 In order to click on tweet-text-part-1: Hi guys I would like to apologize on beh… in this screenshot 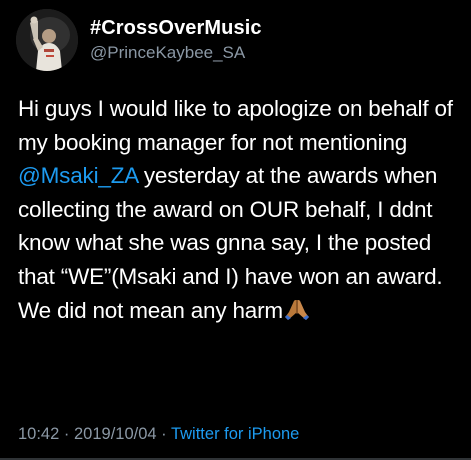, I will do `click(235, 125)`.